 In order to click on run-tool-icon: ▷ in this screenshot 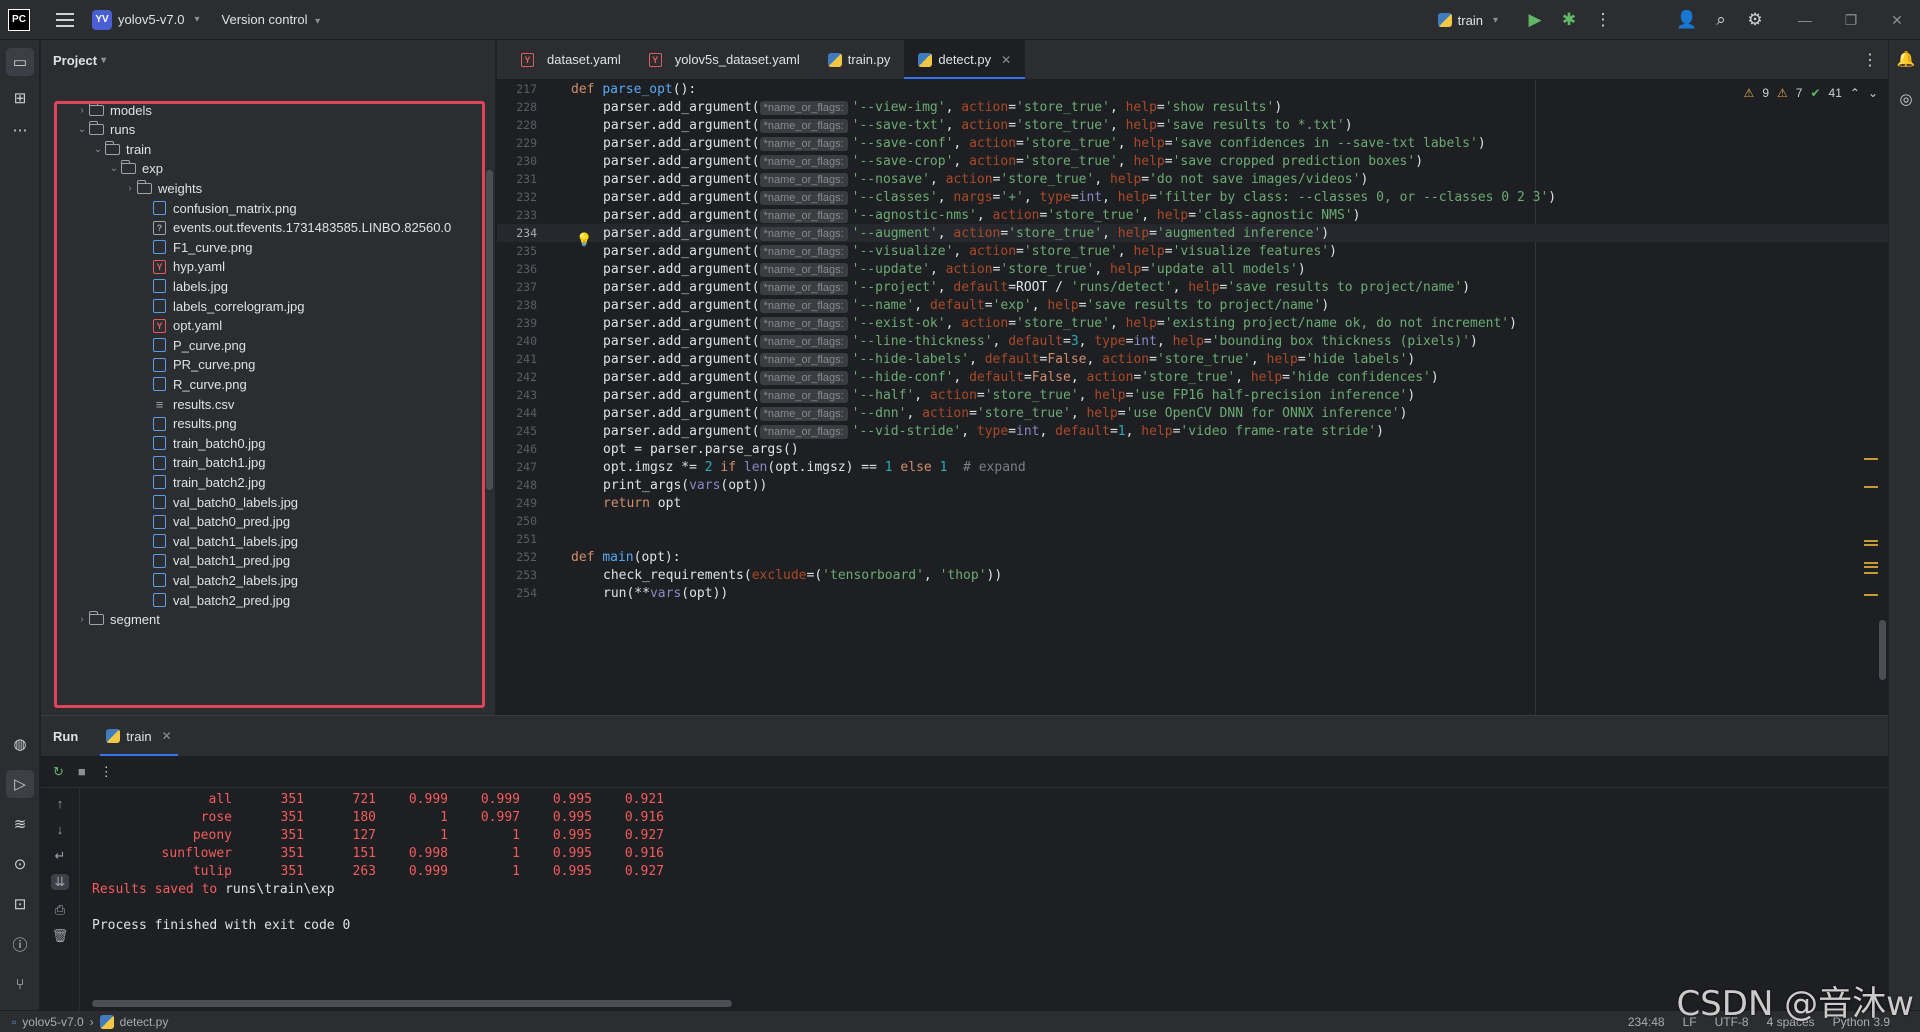, I will do `click(20, 784)`.